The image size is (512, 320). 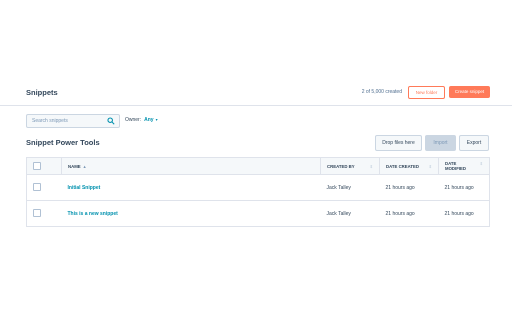 What do you see at coordinates (191, 214) in the screenshot?
I see `name-cell: This is a new snippet` at bounding box center [191, 214].